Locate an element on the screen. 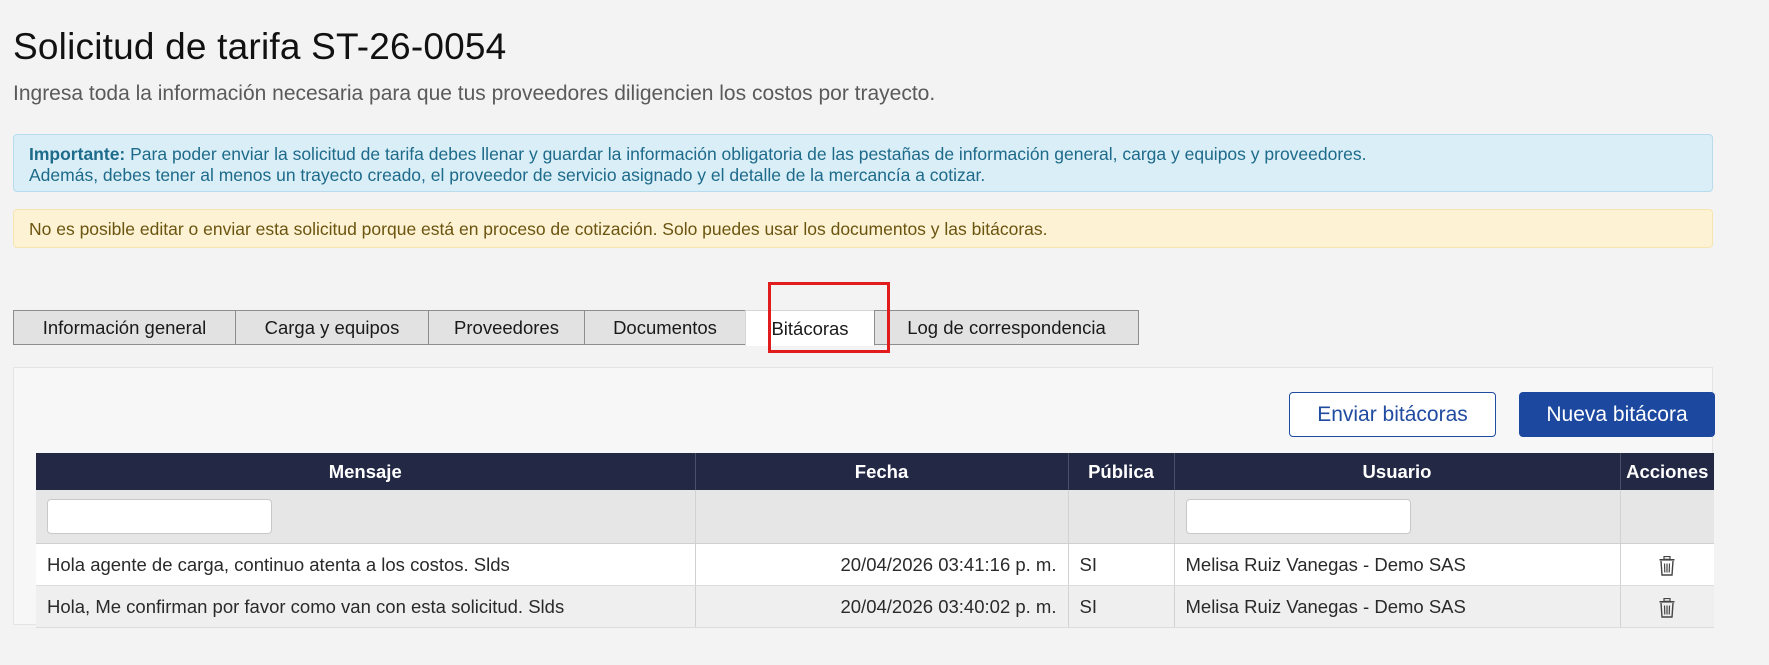 This screenshot has height=665, width=1769. column-header-publica: Pública is located at coordinates (1121, 471).